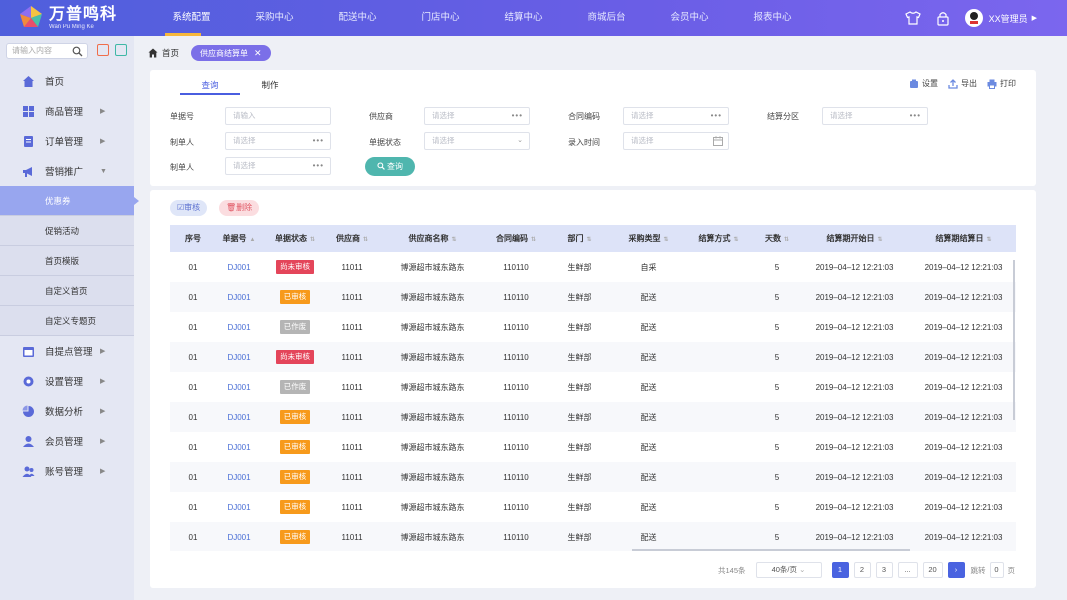 This screenshot has width=1067, height=600. What do you see at coordinates (1008, 18) in the screenshot?
I see `user-name: XX管理员` at bounding box center [1008, 18].